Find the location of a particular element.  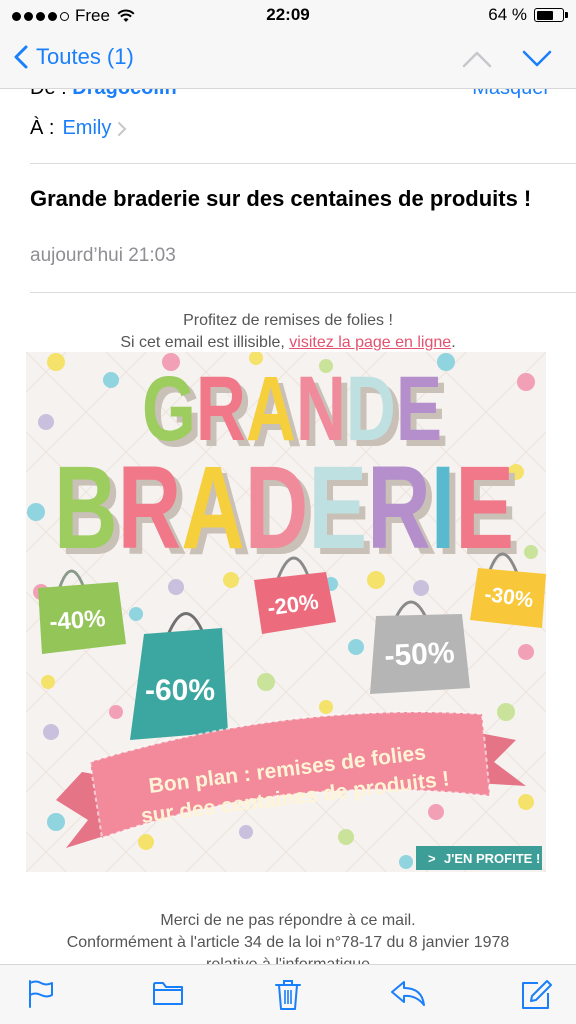

back-button-label: Toutes (1) is located at coordinates (85, 56).